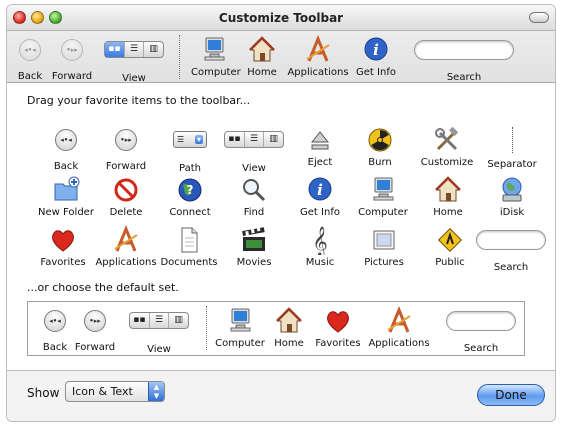 The image size is (564, 431). Describe the element at coordinates (320, 262) in the screenshot. I see `palette-label: Music` at that location.